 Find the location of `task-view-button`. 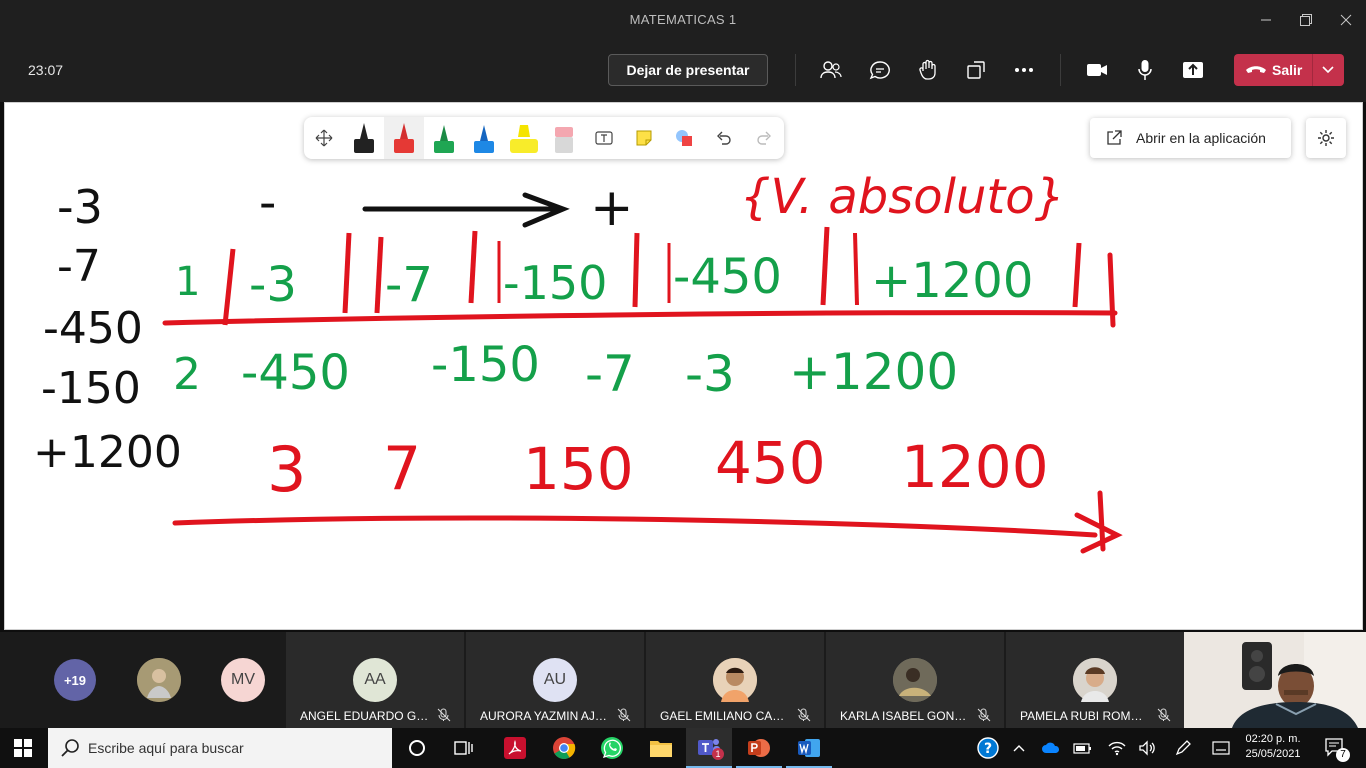

task-view-button is located at coordinates (463, 748).